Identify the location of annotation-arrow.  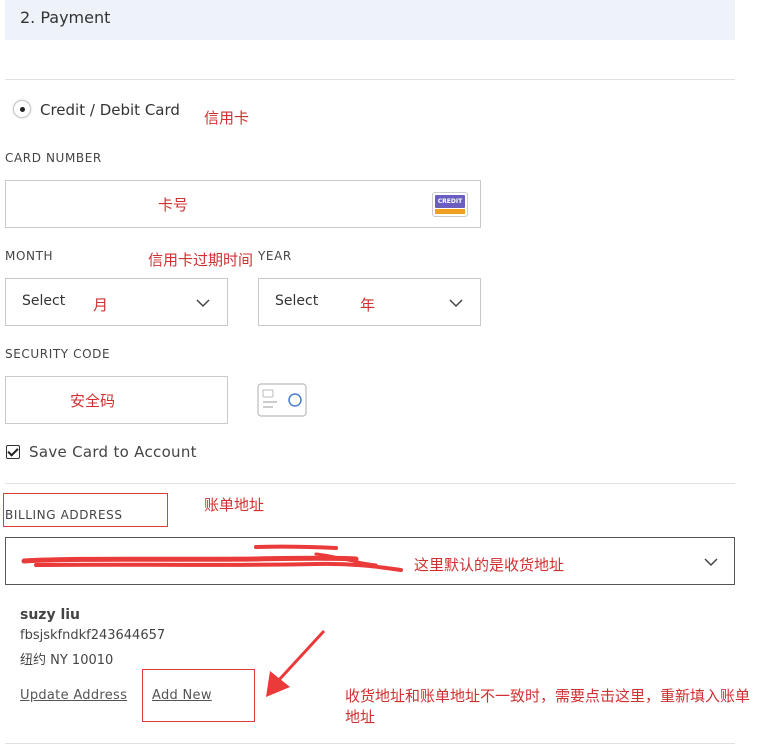
(296, 663).